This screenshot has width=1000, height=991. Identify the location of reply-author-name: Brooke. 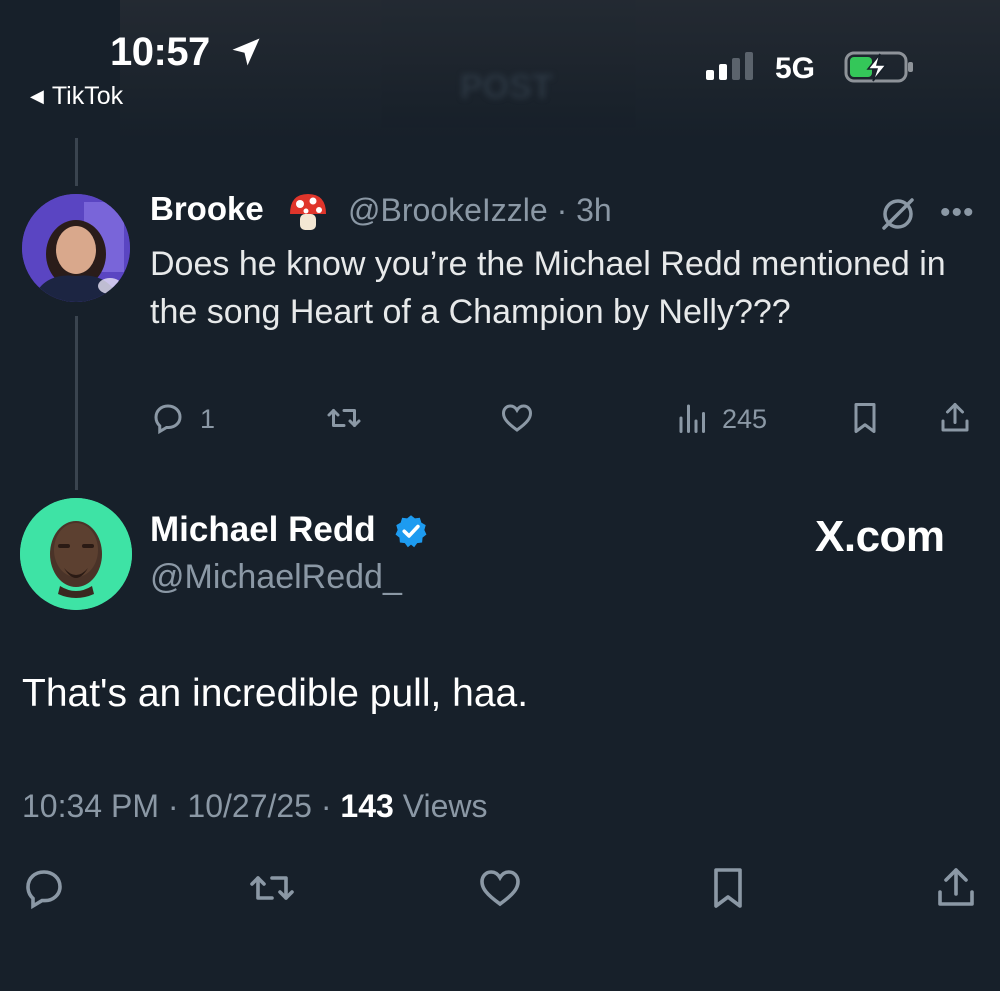
(207, 209).